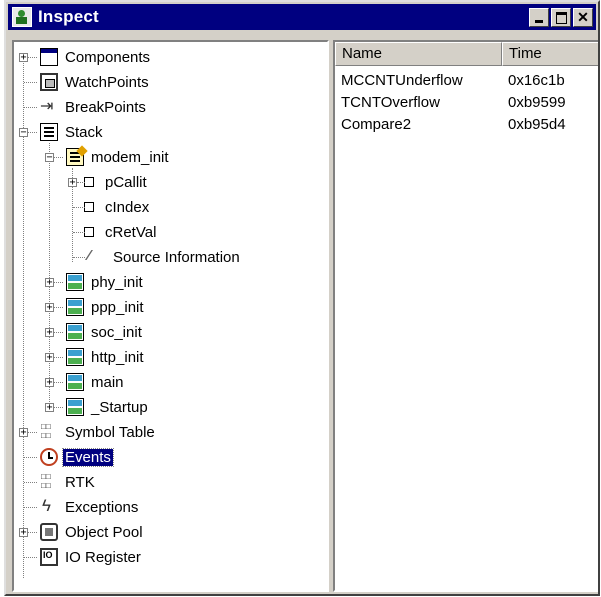 Image resolution: width=601 pixels, height=597 pixels. What do you see at coordinates (75, 157) in the screenshot?
I see `stack-frame-open-icon` at bounding box center [75, 157].